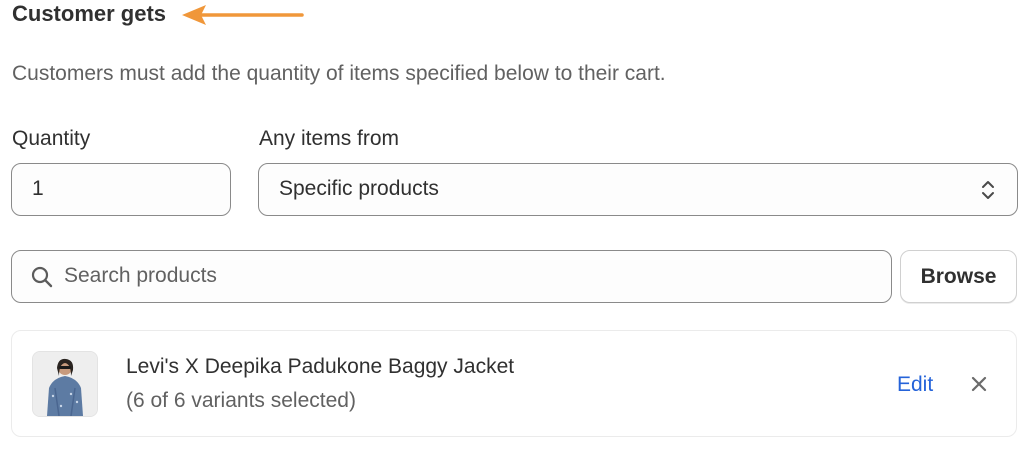 This screenshot has height=449, width=1024. What do you see at coordinates (915, 385) in the screenshot?
I see `edit-product-link: Edit` at bounding box center [915, 385].